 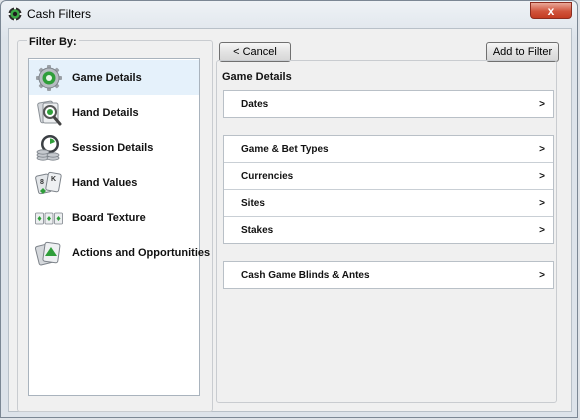 What do you see at coordinates (305, 275) in the screenshot?
I see `row-label: Cash Game Blinds & Antes` at bounding box center [305, 275].